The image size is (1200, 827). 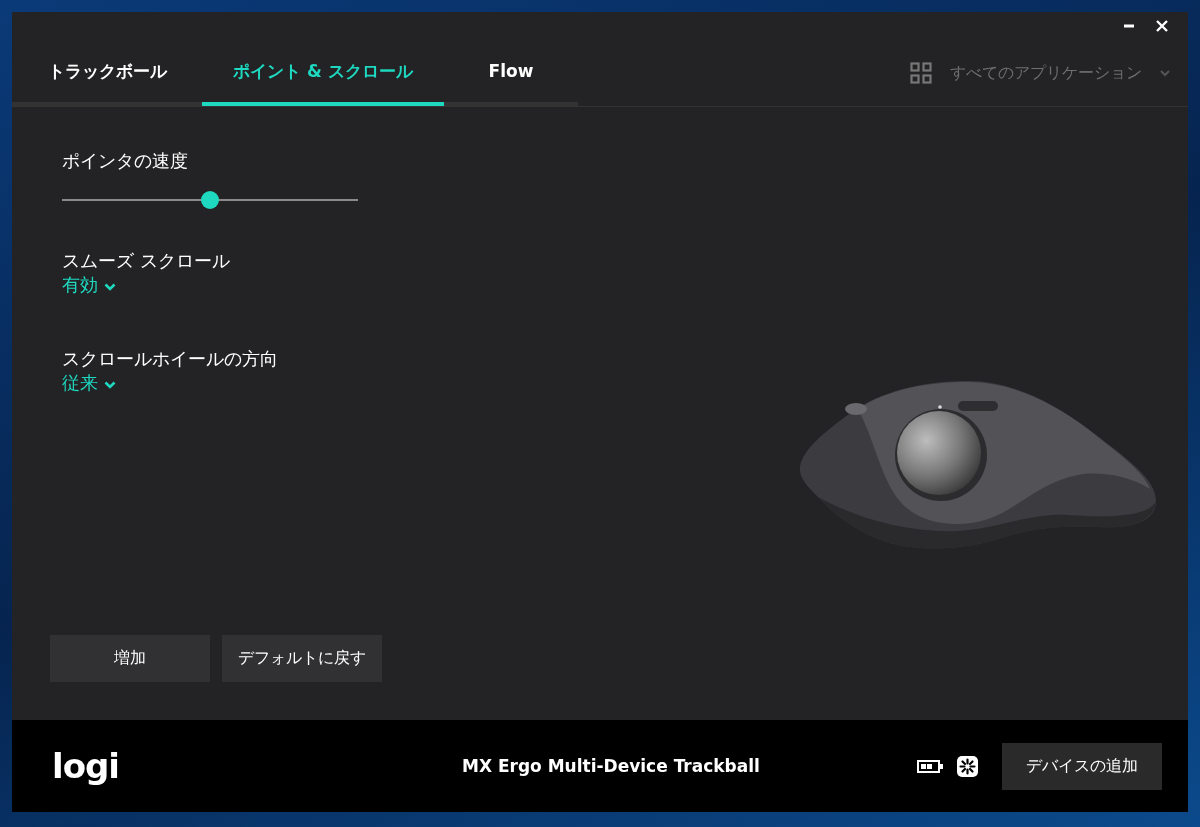 I want to click on setting-label: ポインタの速度, so click(x=125, y=161).